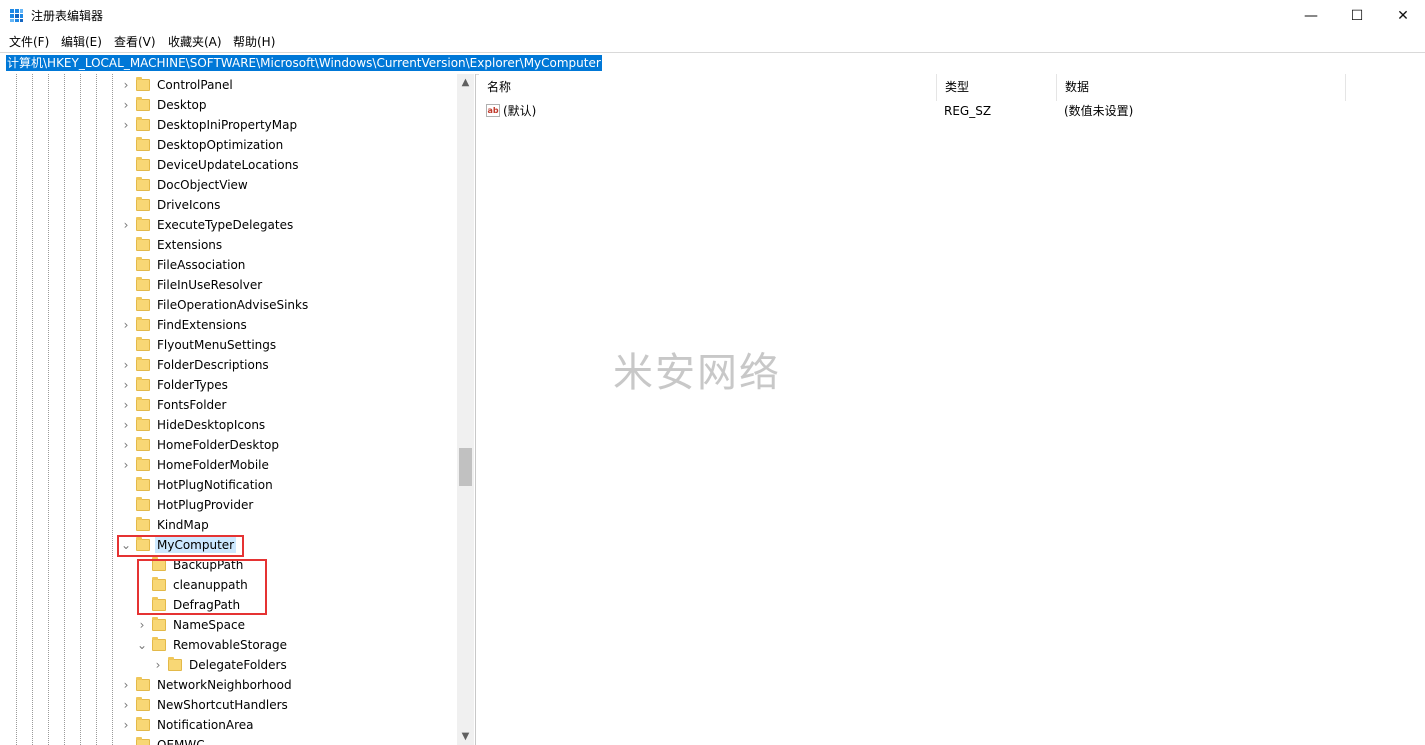  What do you see at coordinates (213, 465) in the screenshot?
I see `tree-node-label: HomeFolderMobile` at bounding box center [213, 465].